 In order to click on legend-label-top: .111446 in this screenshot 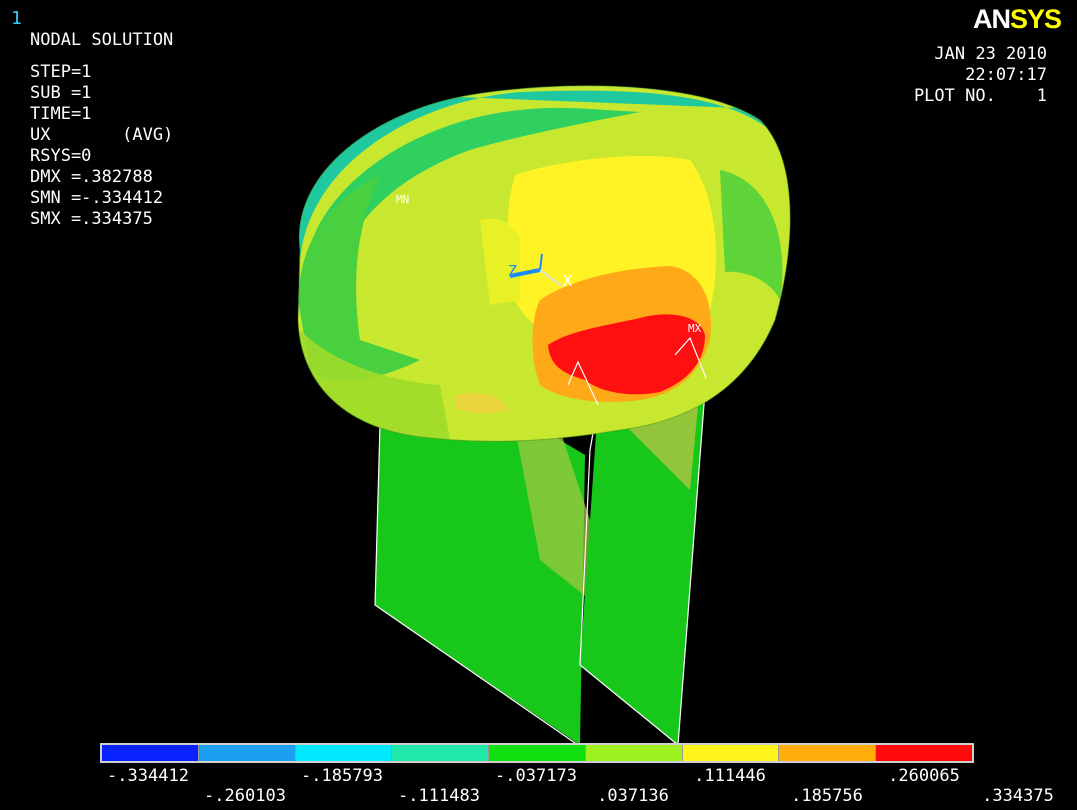, I will do `click(730, 776)`.